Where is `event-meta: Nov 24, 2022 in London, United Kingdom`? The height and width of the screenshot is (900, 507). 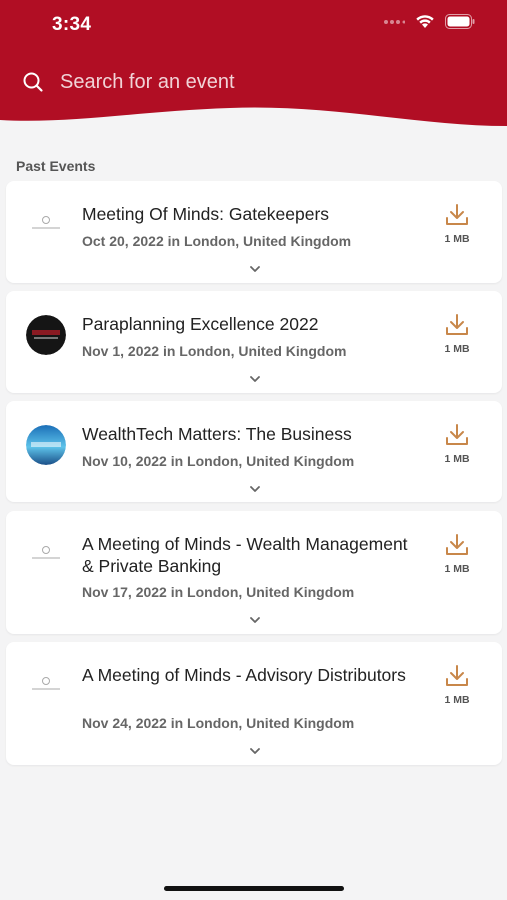 event-meta: Nov 24, 2022 in London, United Kingdom is located at coordinates (218, 723).